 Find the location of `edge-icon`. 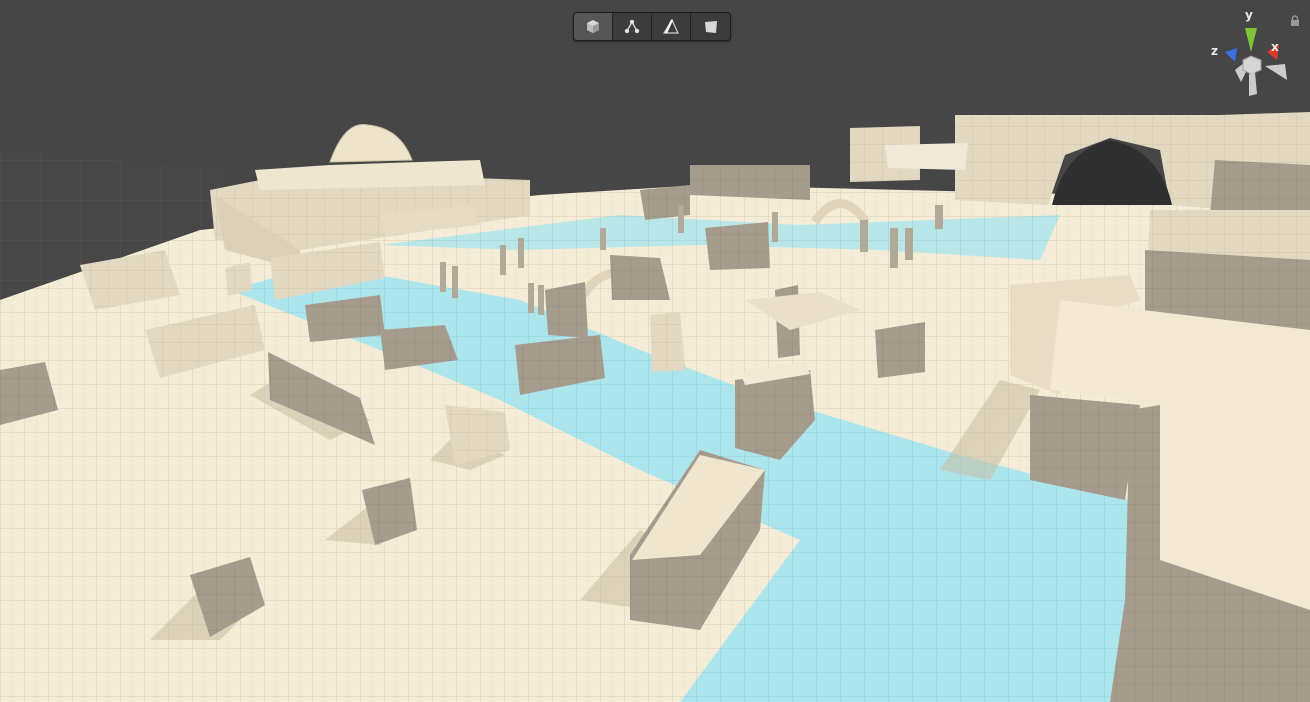

edge-icon is located at coordinates (670, 26).